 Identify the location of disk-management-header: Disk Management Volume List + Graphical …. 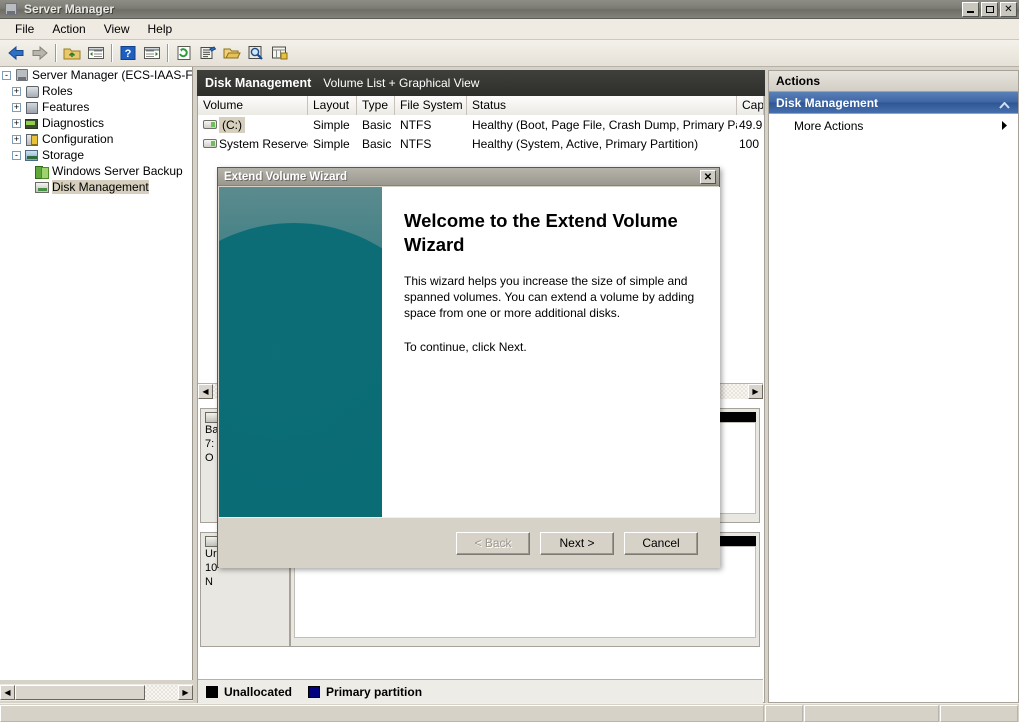
(481, 83).